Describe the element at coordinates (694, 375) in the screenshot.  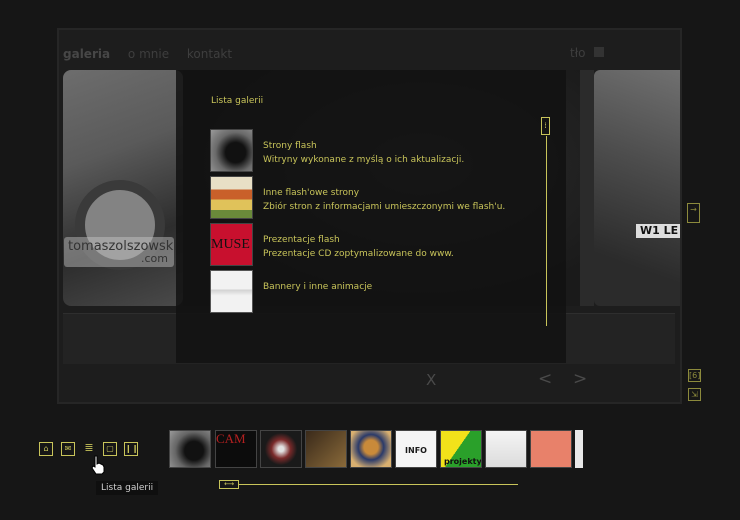
I see `fullscreen-icon: [6]` at that location.